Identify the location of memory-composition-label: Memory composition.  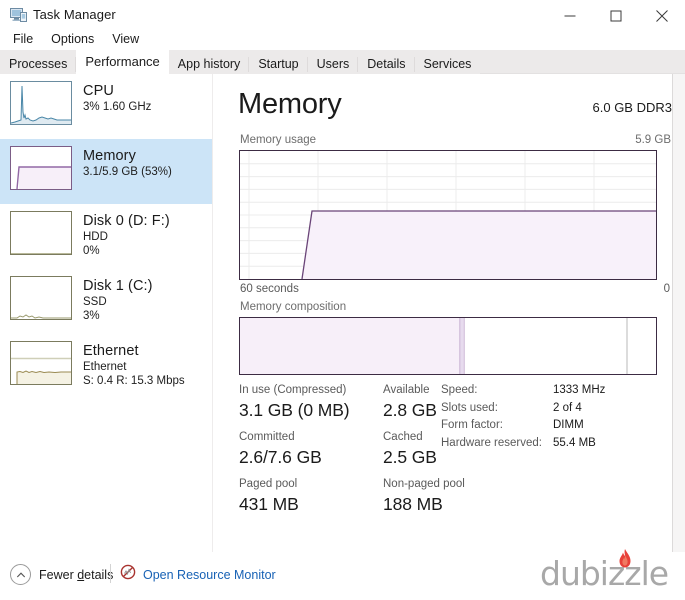
(293, 307).